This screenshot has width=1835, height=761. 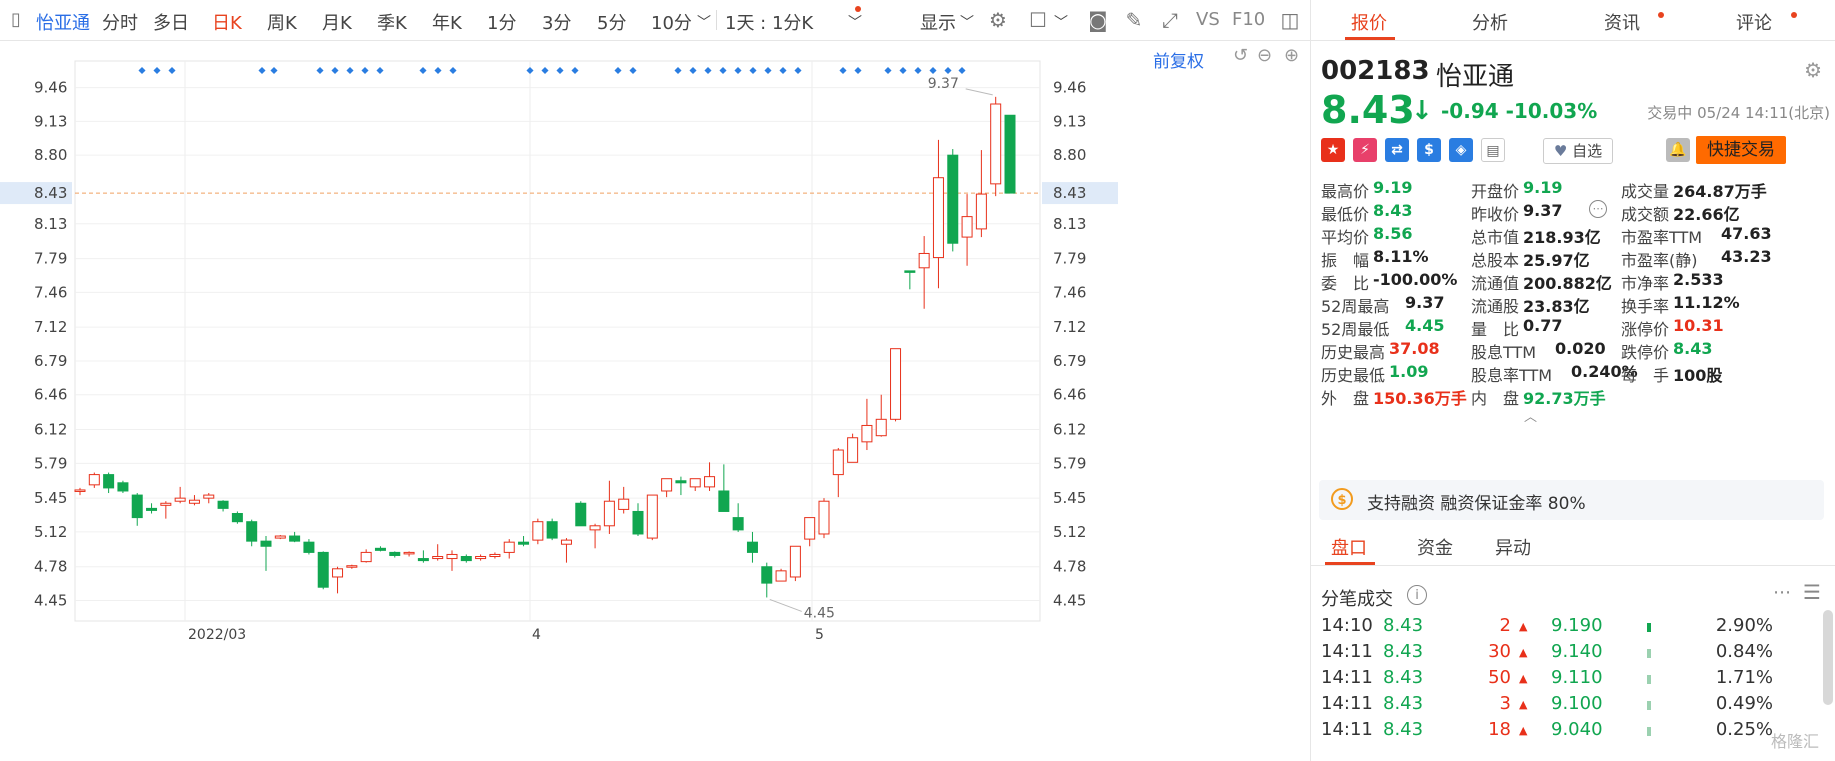 What do you see at coordinates (16, 20) in the screenshot?
I see `sidebar-toggle-icon: ▯` at bounding box center [16, 20].